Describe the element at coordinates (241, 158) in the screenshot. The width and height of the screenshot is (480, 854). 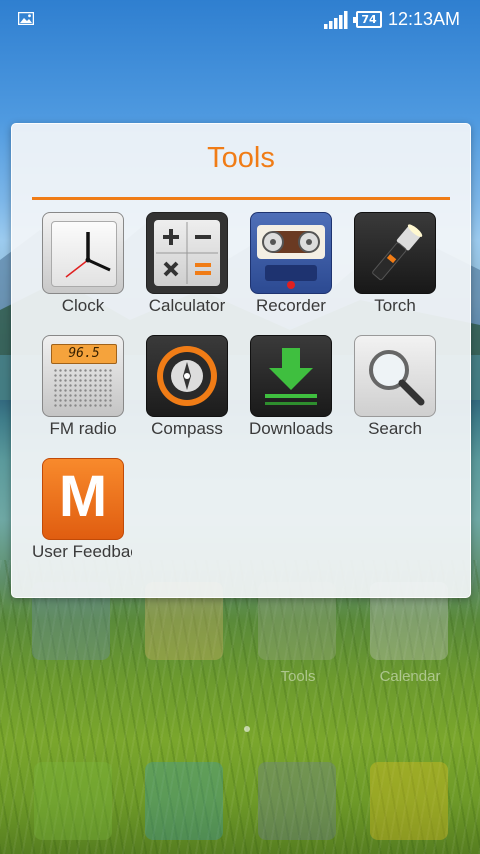
I see `folder-title: Tools` at that location.